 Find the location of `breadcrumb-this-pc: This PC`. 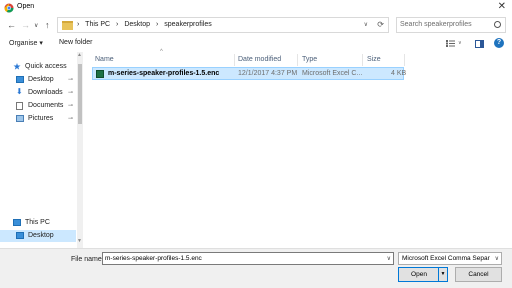

breadcrumb-this-pc: This PC is located at coordinates (97, 24).